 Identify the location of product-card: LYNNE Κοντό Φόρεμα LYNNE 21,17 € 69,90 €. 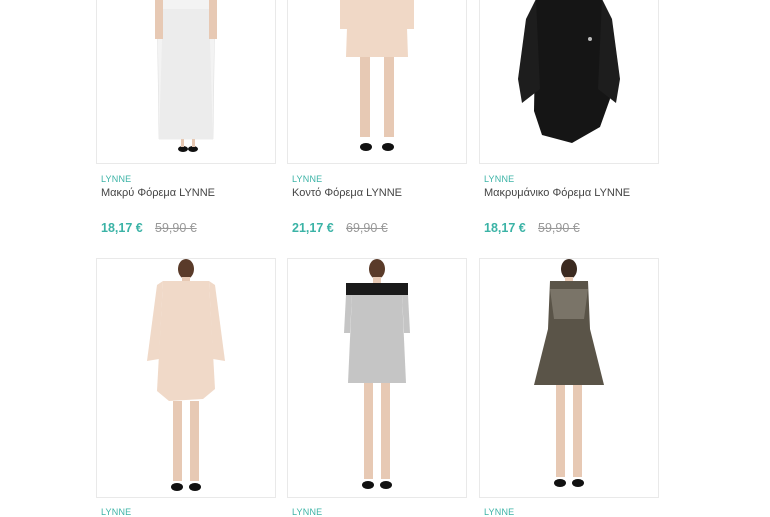
(377, 120).